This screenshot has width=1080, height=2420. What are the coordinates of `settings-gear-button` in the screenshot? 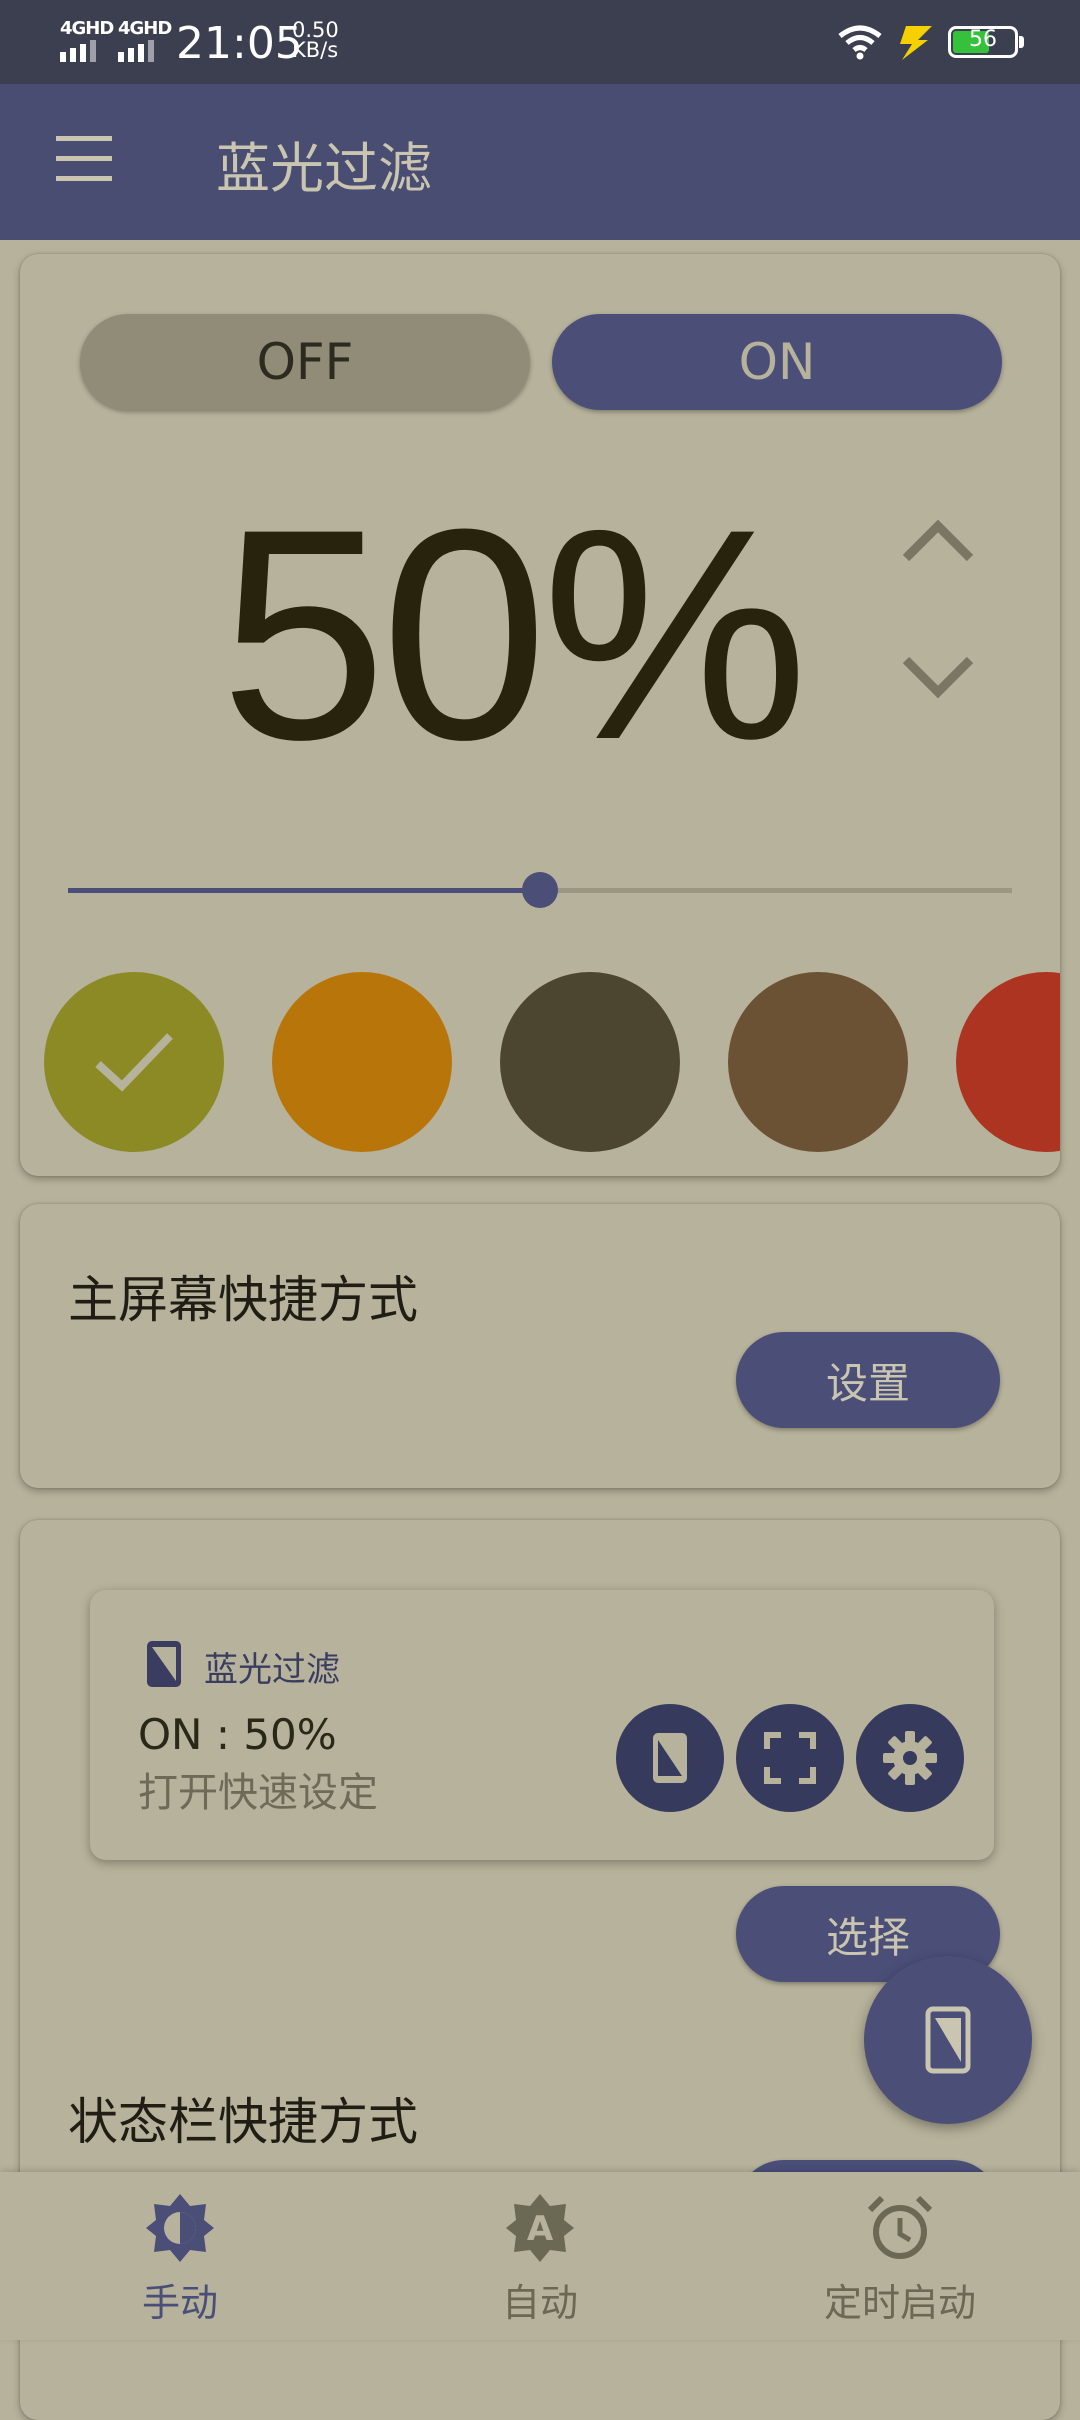 It's located at (910, 1758).